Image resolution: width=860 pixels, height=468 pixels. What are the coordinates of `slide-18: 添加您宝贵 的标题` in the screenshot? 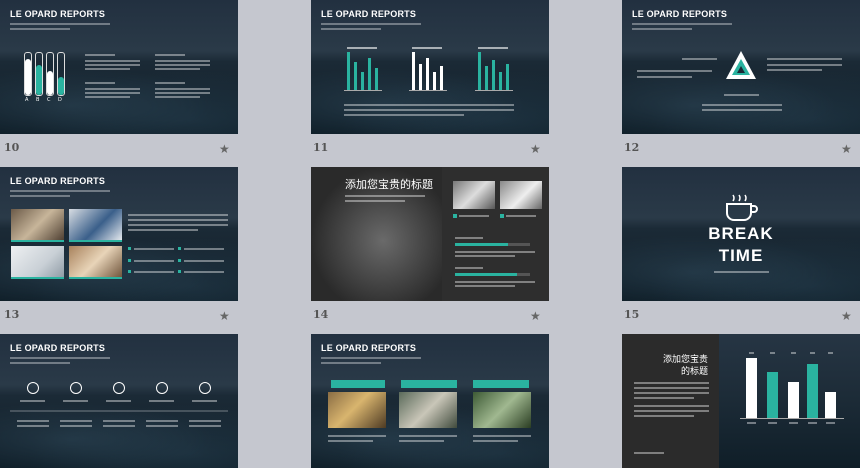 It's located at (741, 401).